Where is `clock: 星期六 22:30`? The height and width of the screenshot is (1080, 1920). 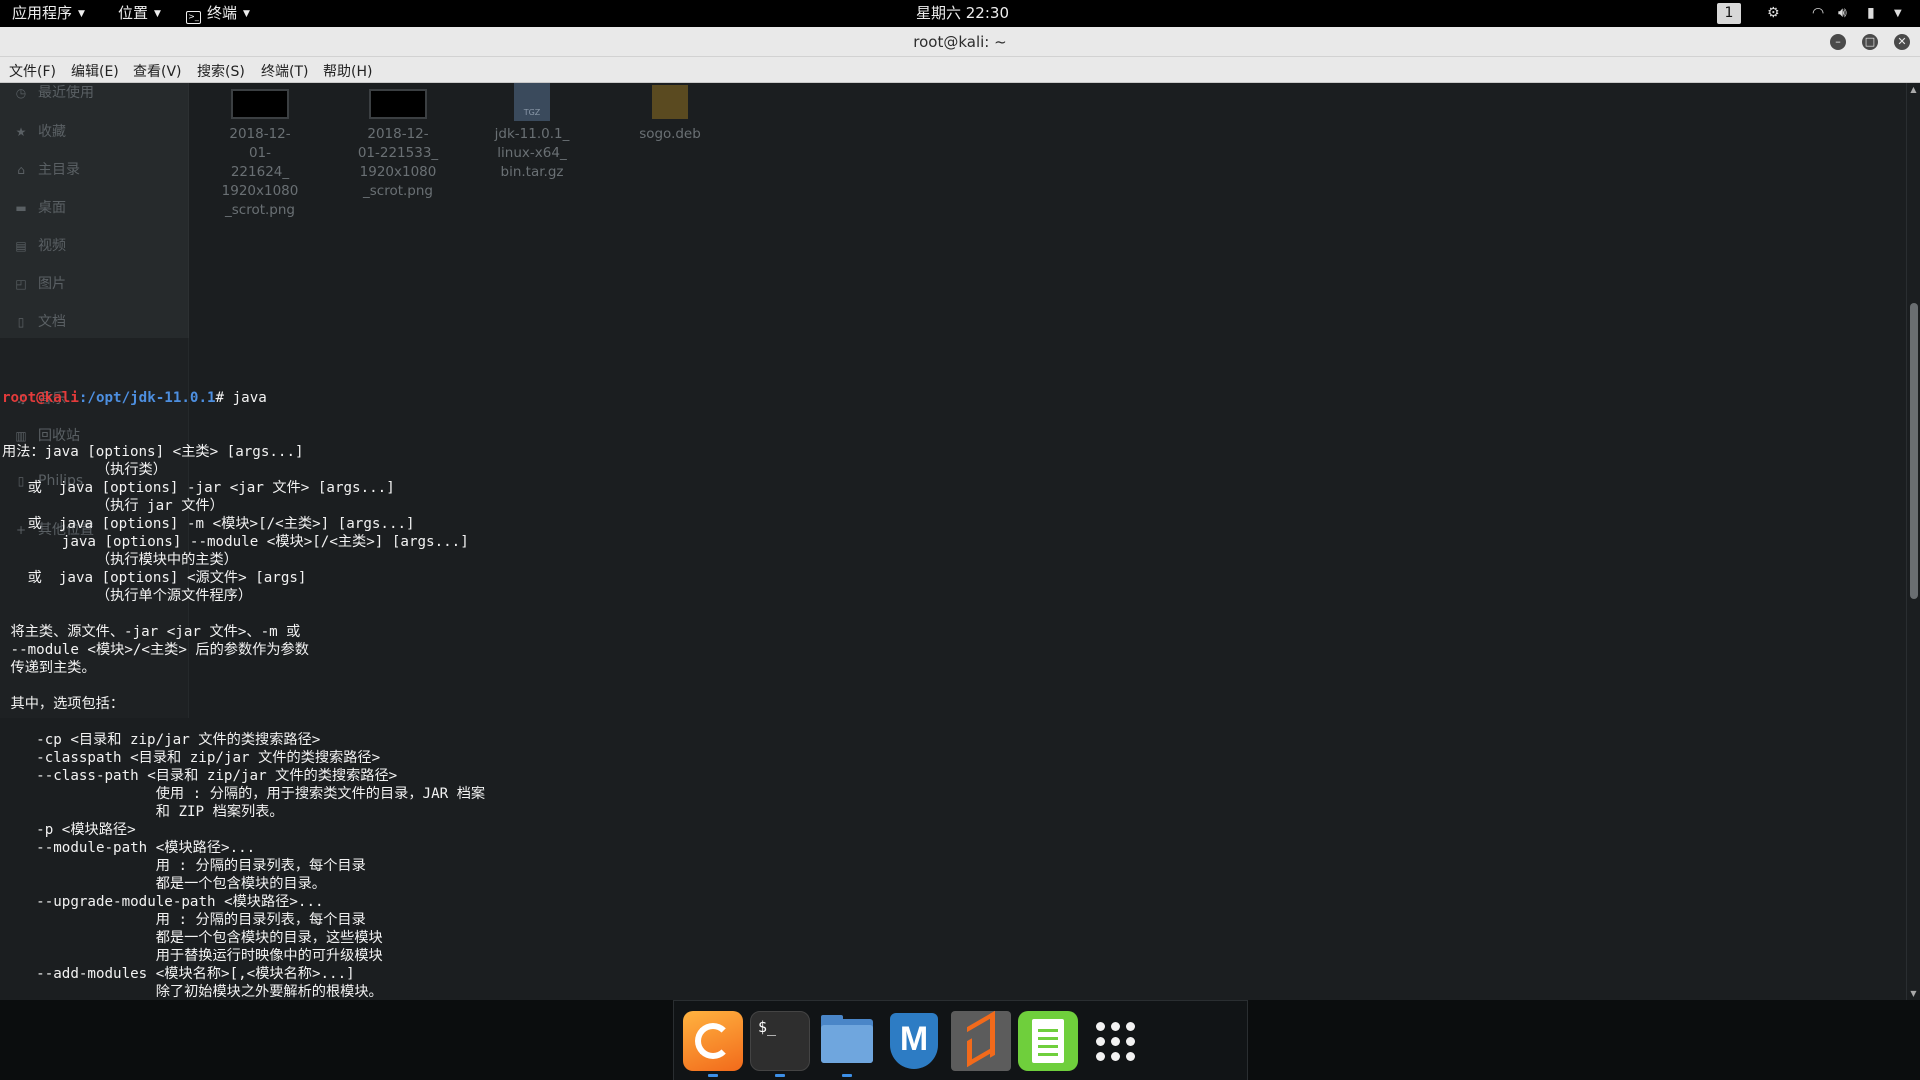 clock: 星期六 22:30 is located at coordinates (962, 13).